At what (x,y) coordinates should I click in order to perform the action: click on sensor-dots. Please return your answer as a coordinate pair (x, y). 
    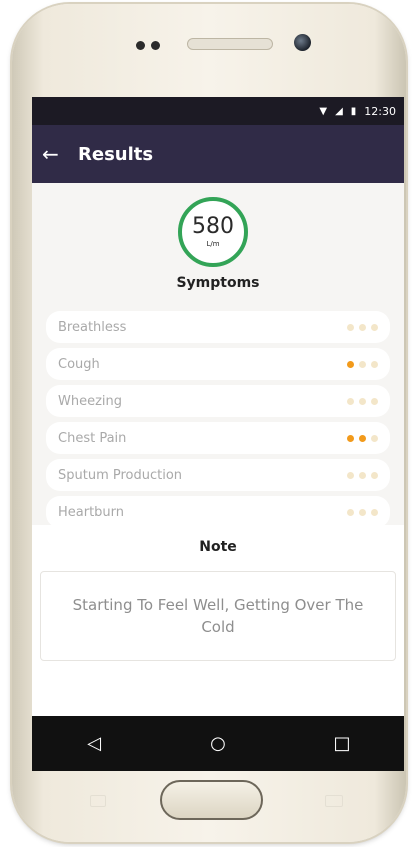
    Looking at the image, I should click on (148, 45).